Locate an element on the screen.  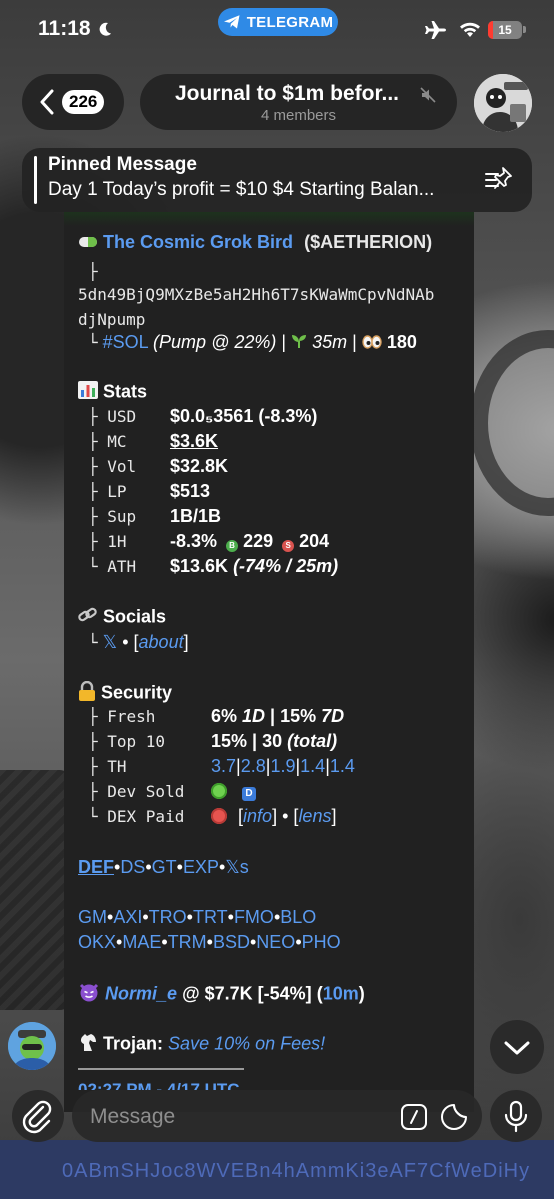
lock-icon is located at coordinates (87, 693).